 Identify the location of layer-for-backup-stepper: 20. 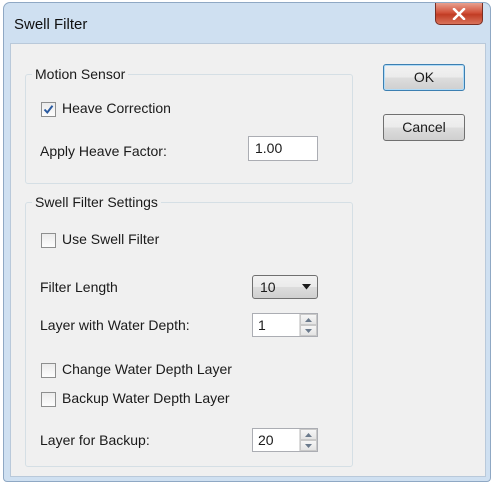
(285, 440).